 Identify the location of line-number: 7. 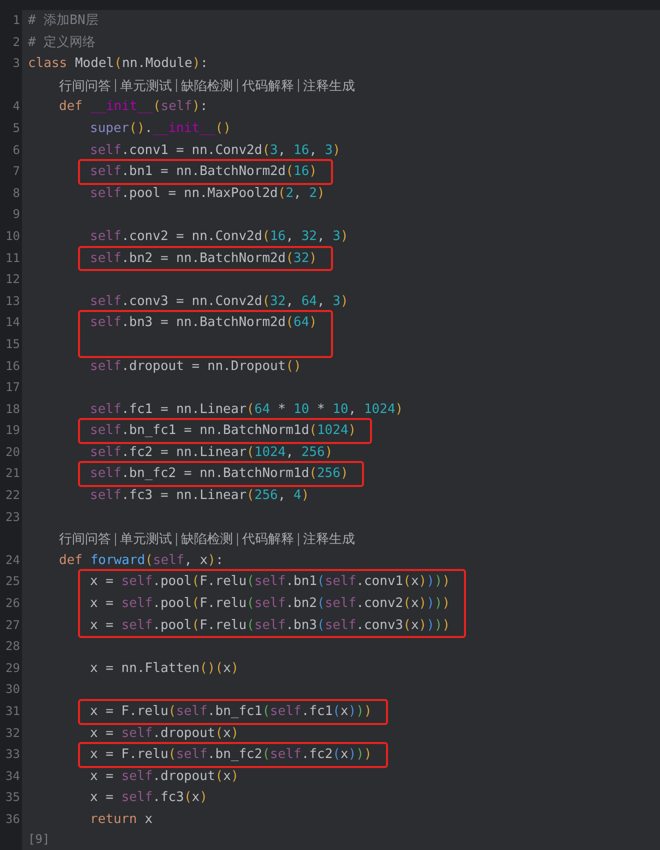
(16, 171).